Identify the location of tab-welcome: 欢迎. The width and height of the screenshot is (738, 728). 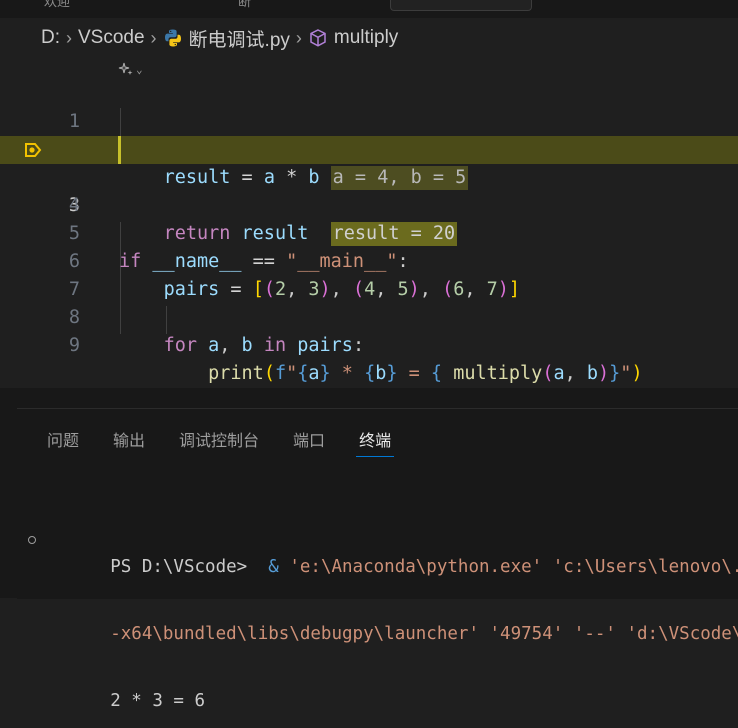
(57, 4).